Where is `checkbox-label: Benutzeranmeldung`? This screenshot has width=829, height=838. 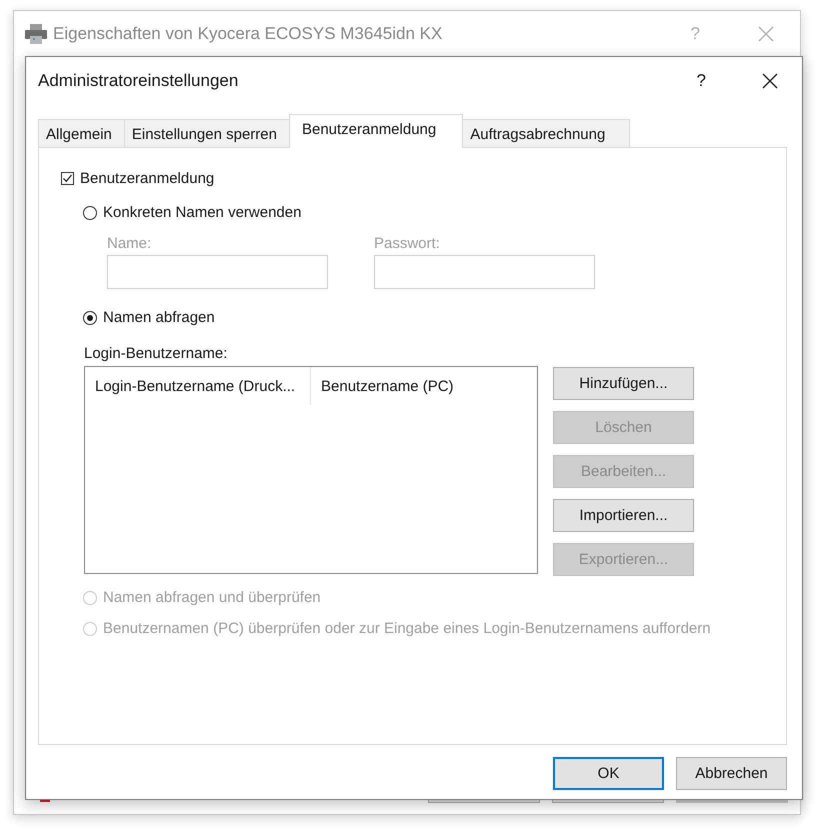 checkbox-label: Benutzeranmeldung is located at coordinates (147, 178).